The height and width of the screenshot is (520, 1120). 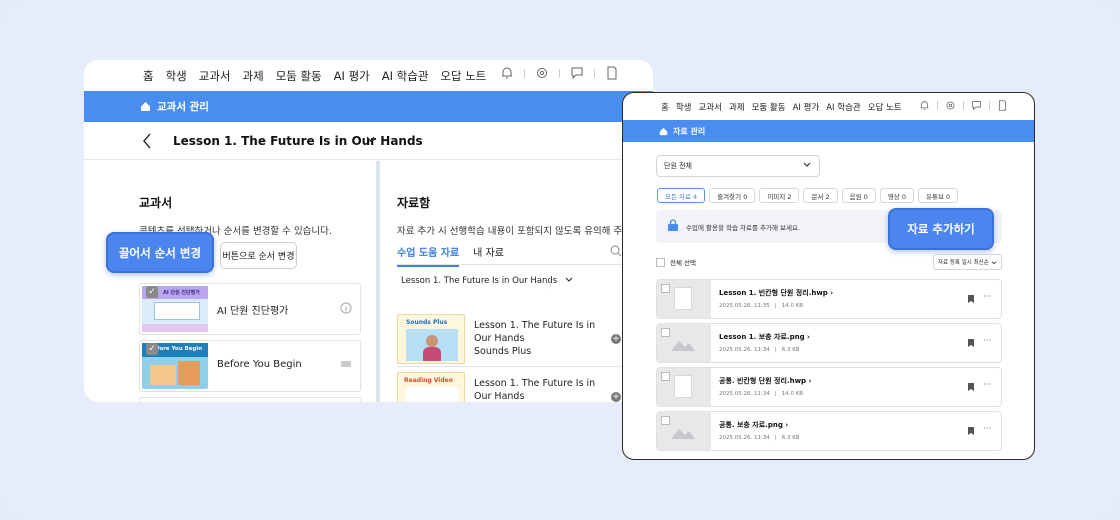 What do you see at coordinates (250, 366) in the screenshot?
I see `content-card: Before You Begin ✓ Before You Begin` at bounding box center [250, 366].